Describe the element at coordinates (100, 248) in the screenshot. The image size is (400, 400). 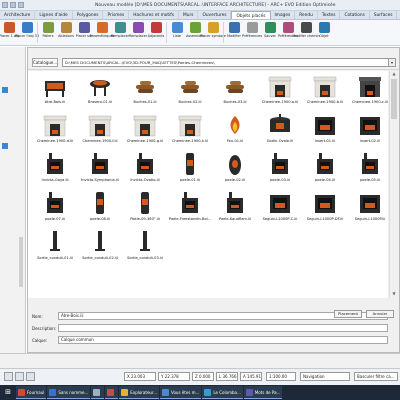
I see `catalog-object-item: Sortie_conduit-02.iii` at that location.